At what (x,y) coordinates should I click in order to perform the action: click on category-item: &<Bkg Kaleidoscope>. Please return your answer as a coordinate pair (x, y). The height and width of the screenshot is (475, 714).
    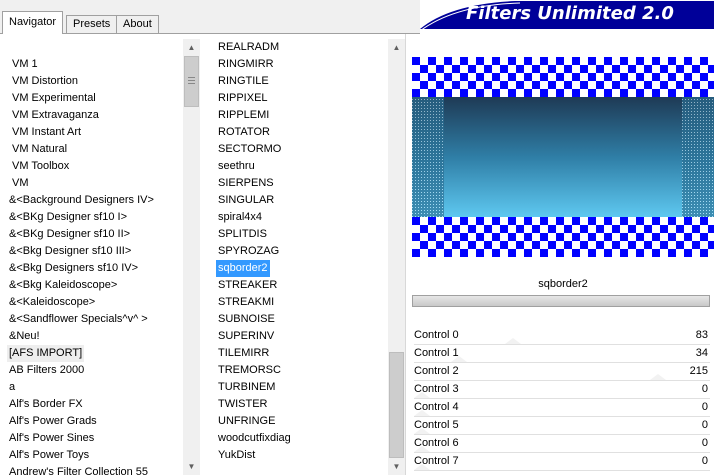
    Looking at the image, I should click on (63, 285).